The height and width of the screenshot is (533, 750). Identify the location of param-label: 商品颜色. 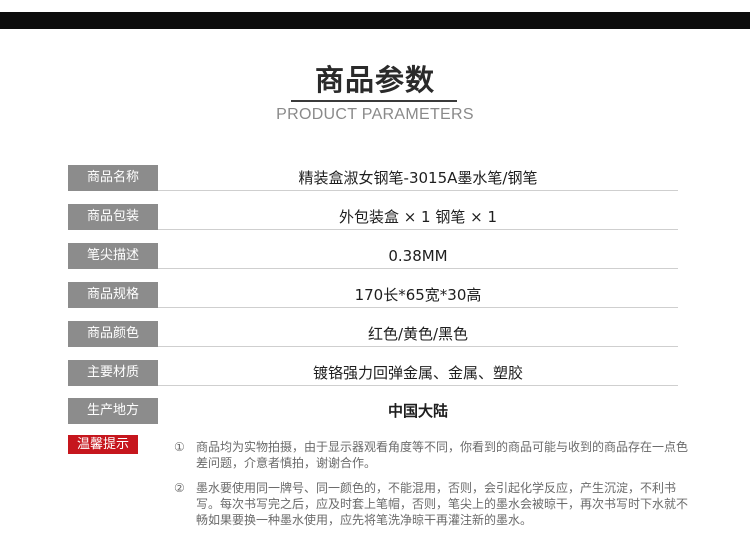
(113, 334).